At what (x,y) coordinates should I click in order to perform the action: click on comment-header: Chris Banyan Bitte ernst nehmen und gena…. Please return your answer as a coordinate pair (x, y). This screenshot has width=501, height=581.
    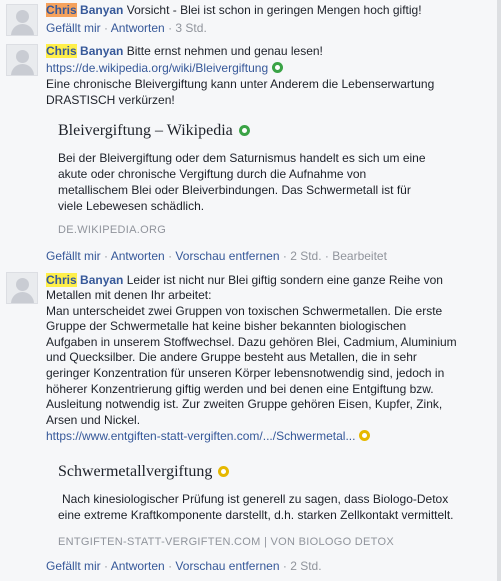
    Looking at the image, I should click on (269, 51).